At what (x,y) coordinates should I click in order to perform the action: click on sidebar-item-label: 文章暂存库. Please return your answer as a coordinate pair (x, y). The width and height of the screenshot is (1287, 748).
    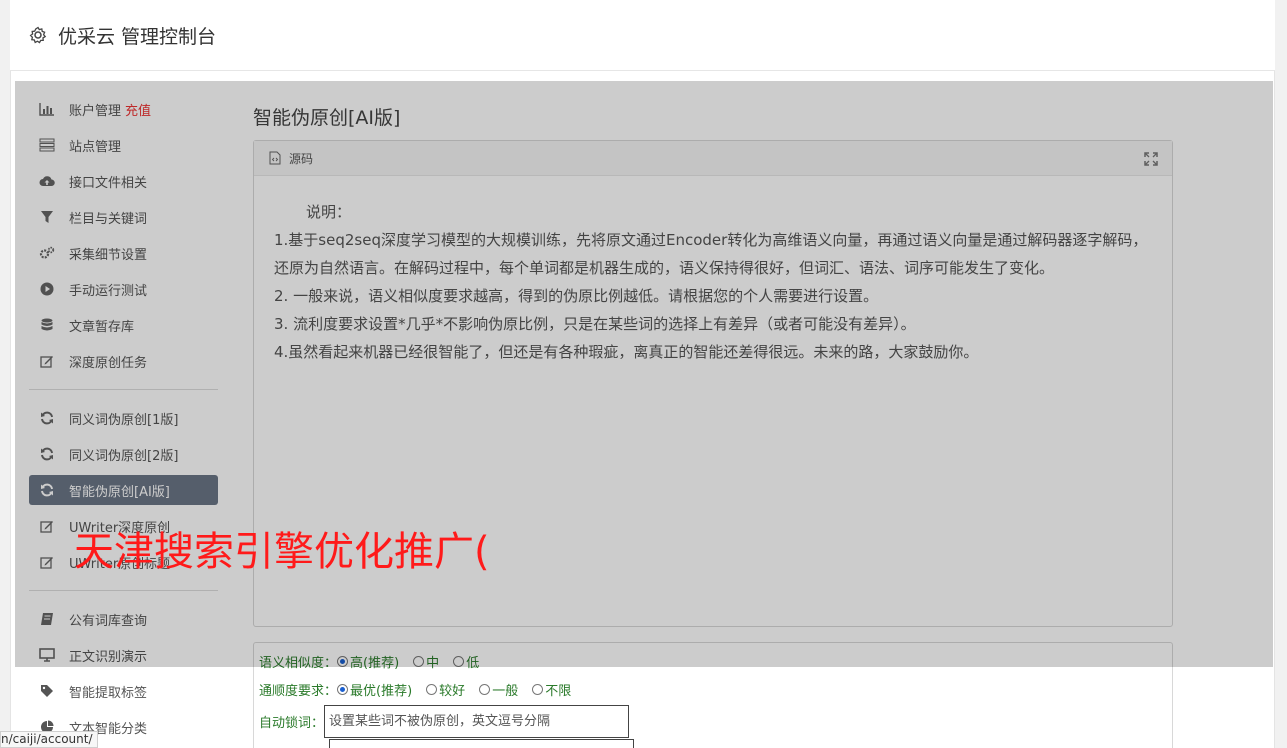
    Looking at the image, I should click on (102, 327).